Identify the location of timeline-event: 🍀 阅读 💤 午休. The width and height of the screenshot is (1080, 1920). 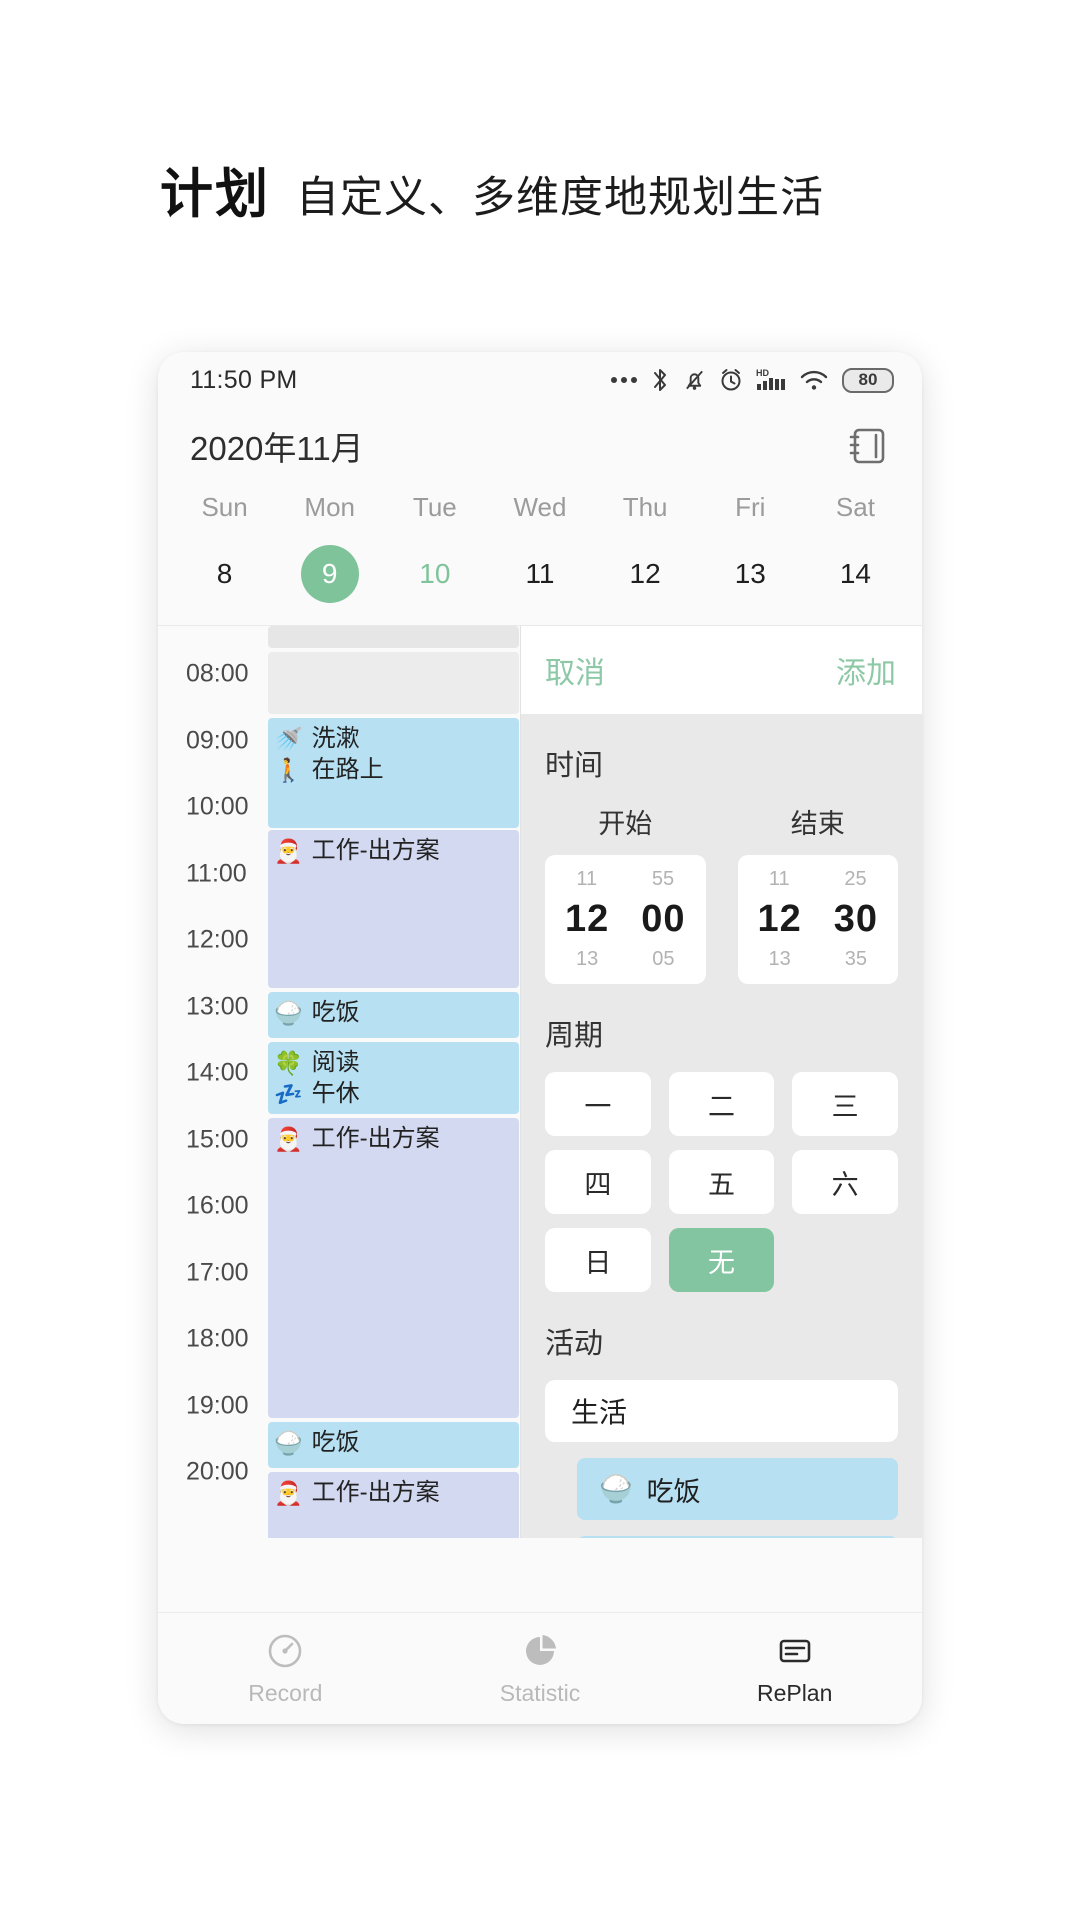
(393, 1078).